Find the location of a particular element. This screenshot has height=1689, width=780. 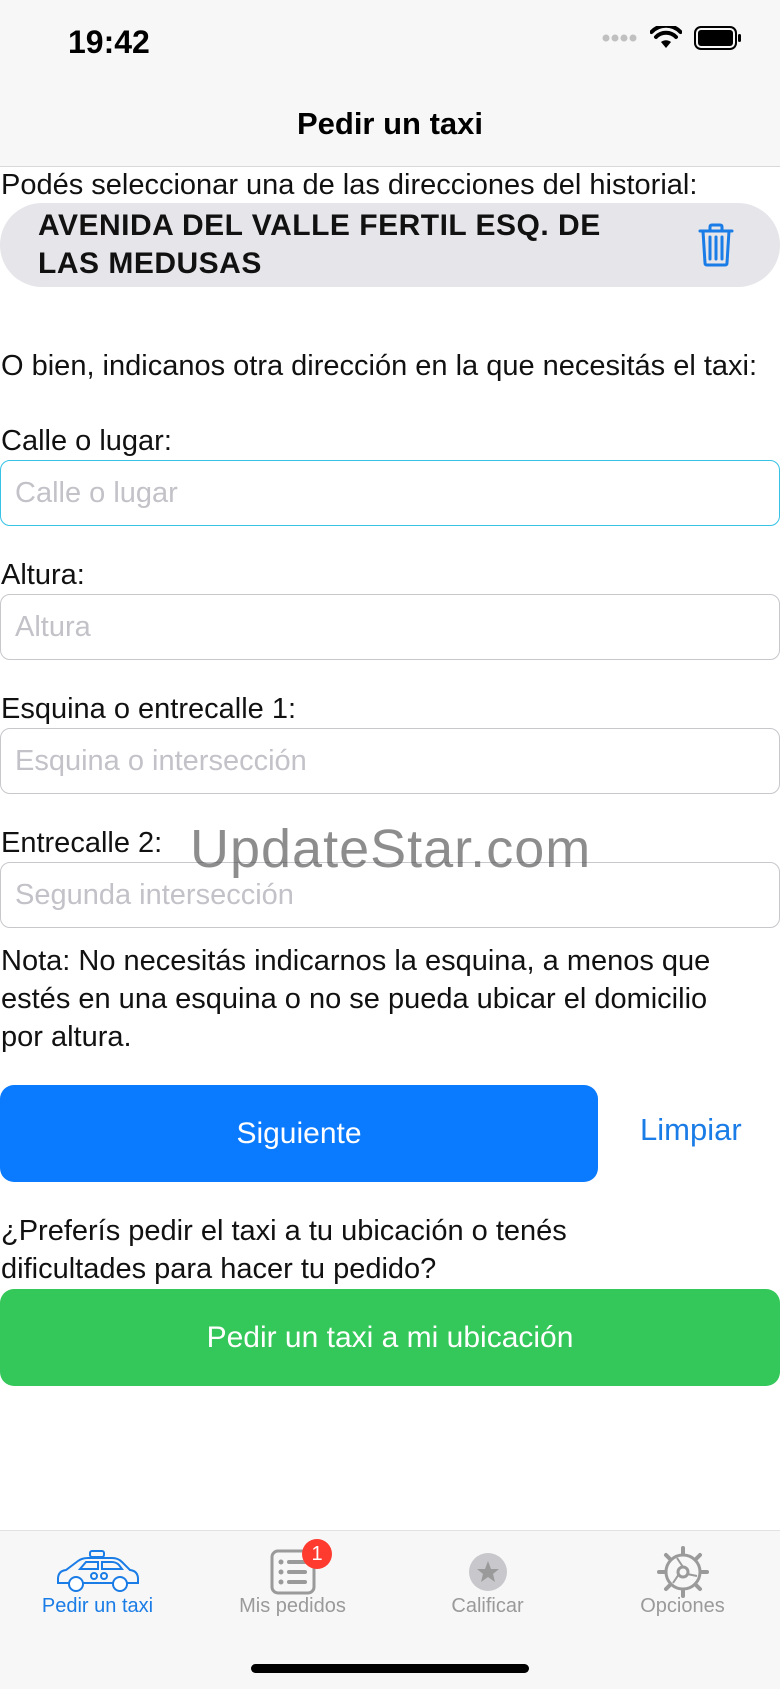

street-input is located at coordinates (390, 493).